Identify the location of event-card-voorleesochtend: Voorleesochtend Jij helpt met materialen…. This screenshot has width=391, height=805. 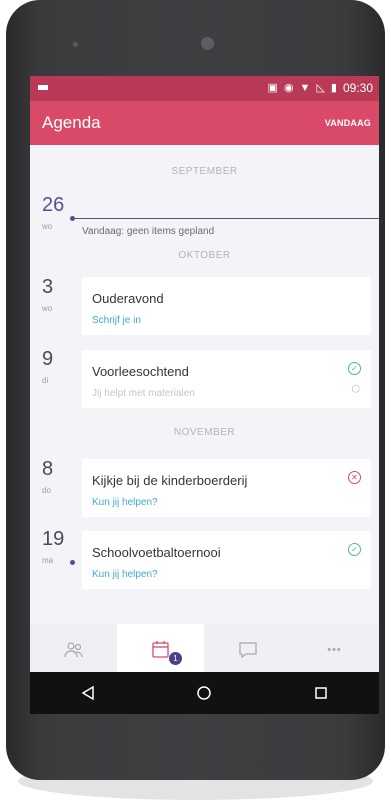
(226, 379).